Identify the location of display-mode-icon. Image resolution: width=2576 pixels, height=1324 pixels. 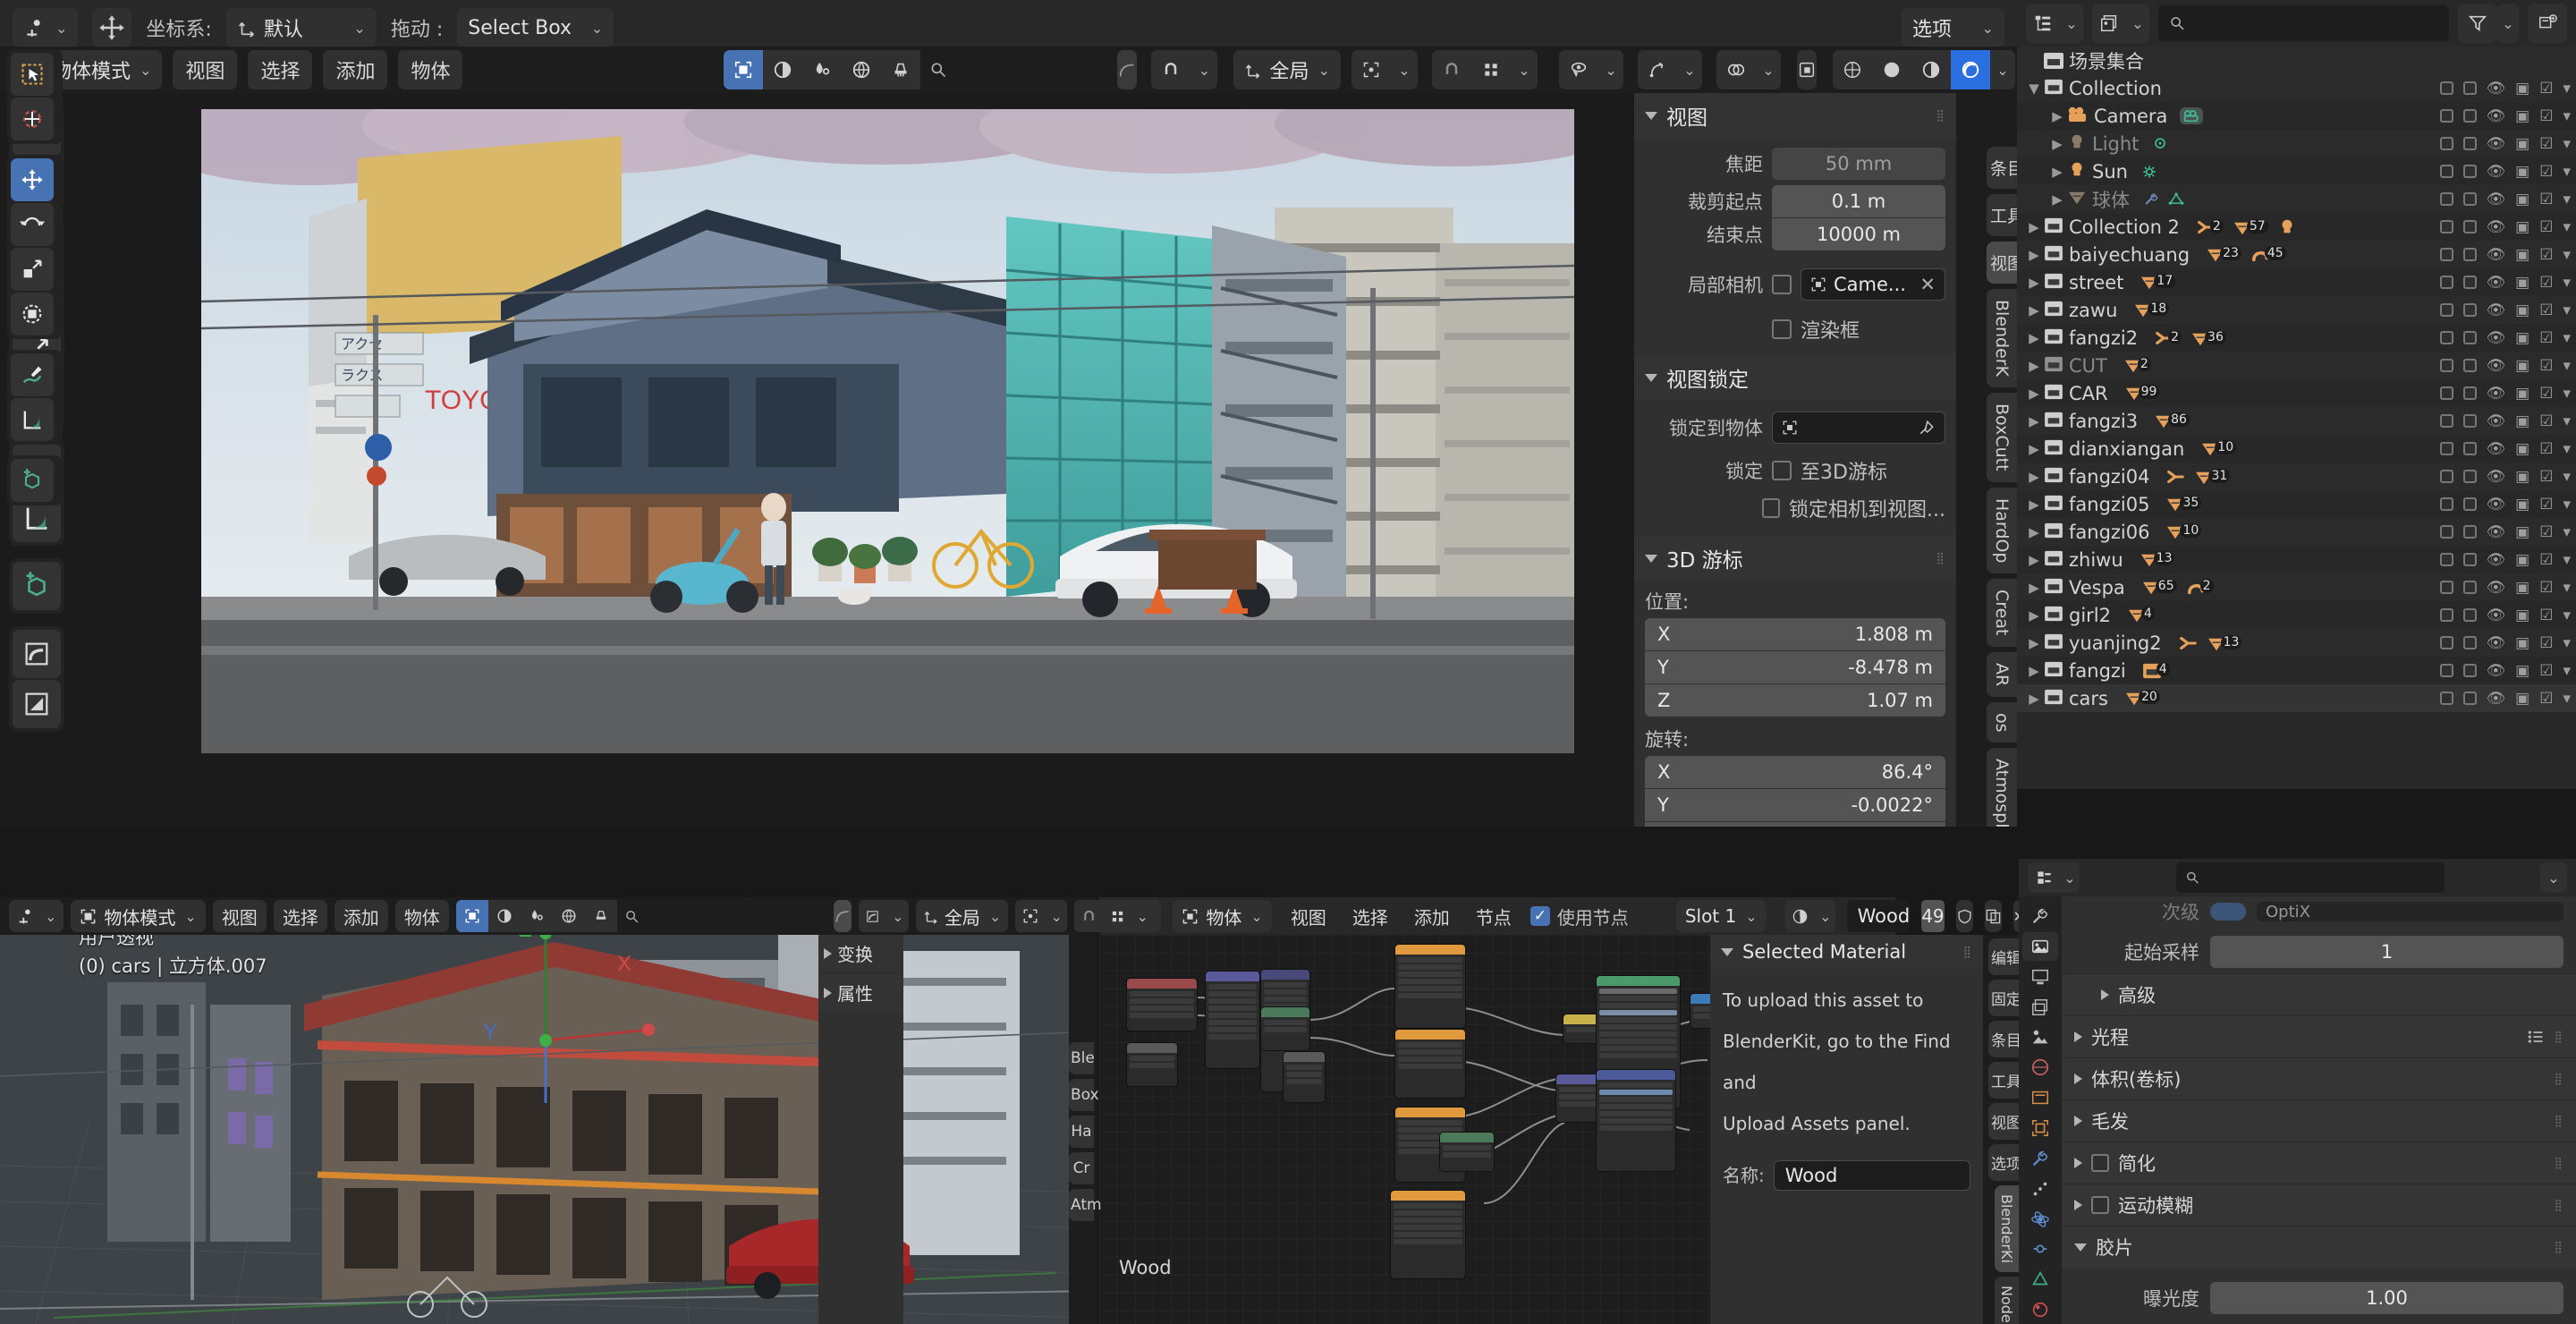
(2043, 23).